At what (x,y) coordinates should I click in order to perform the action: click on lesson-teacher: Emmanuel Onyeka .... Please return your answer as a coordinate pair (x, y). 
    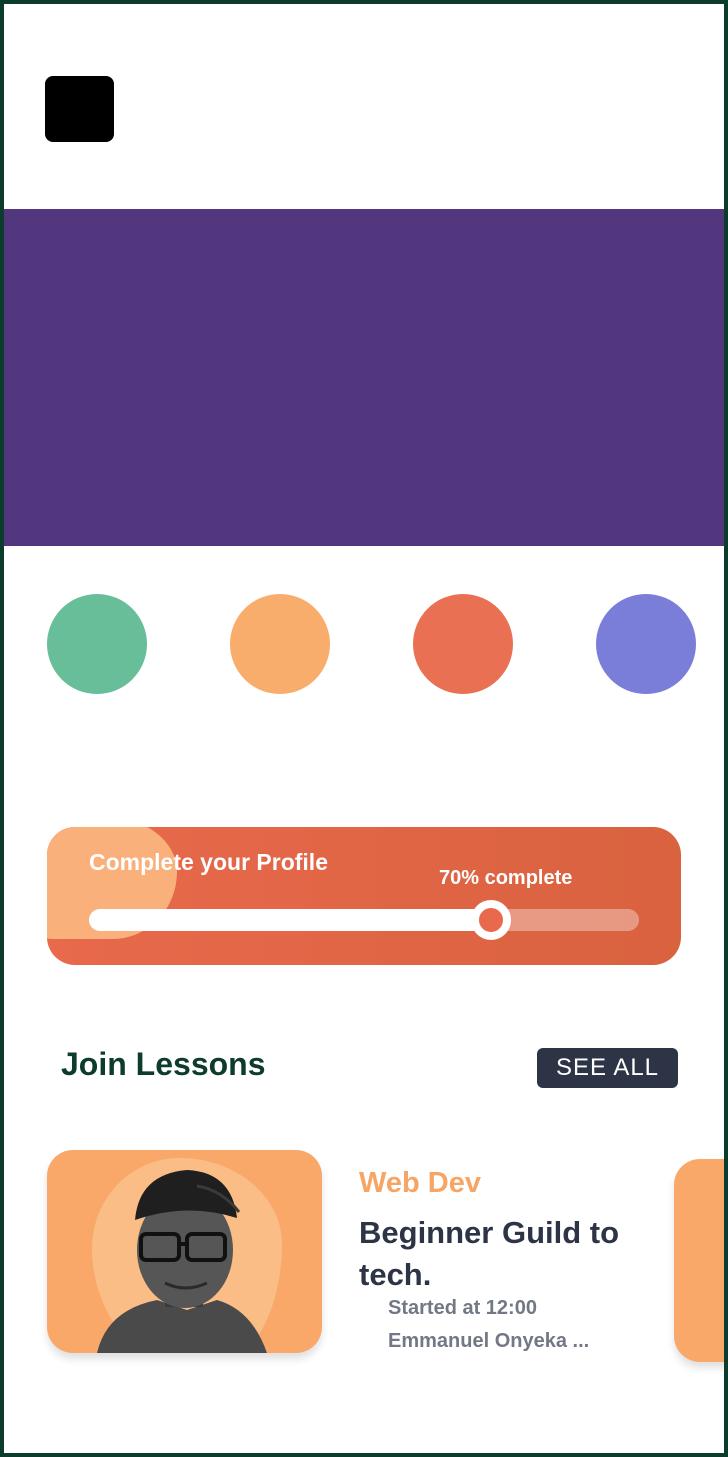
    Looking at the image, I should click on (489, 1341).